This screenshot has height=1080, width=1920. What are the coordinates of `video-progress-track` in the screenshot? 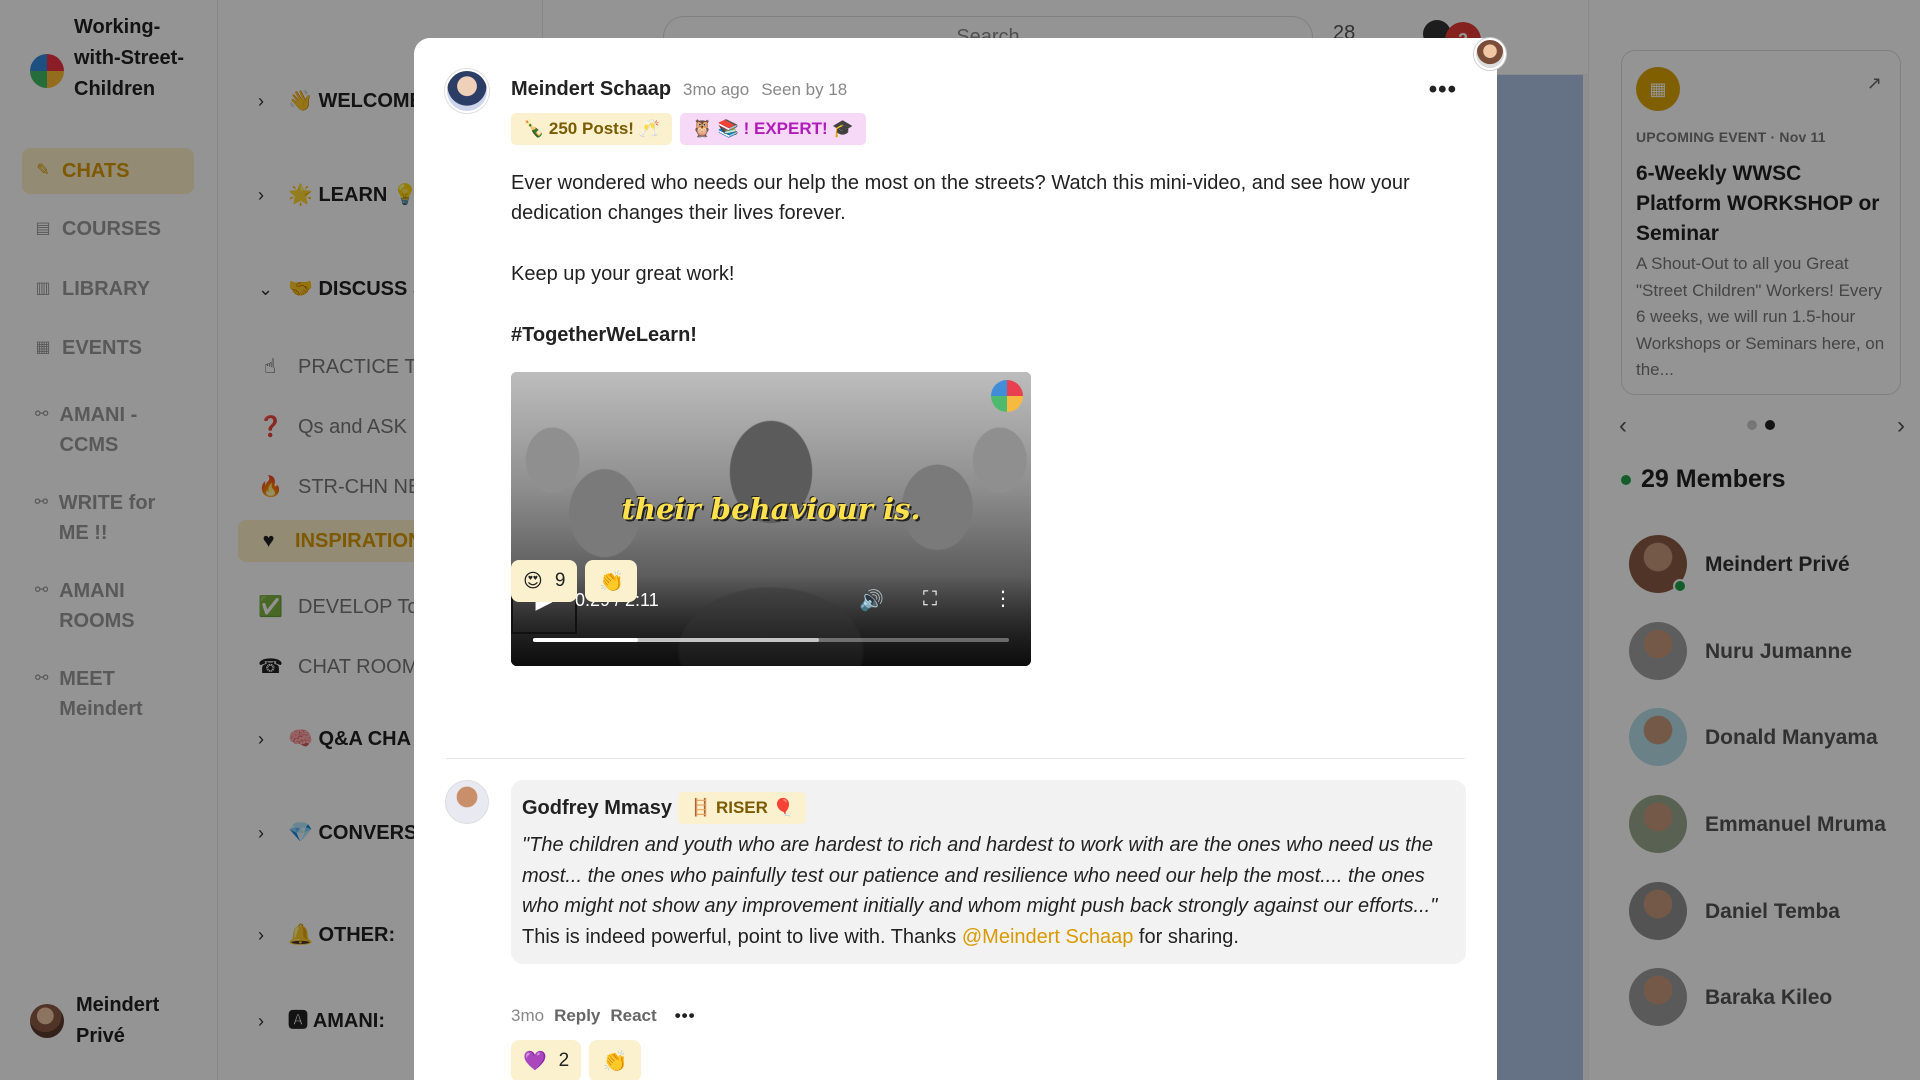 It's located at (771, 640).